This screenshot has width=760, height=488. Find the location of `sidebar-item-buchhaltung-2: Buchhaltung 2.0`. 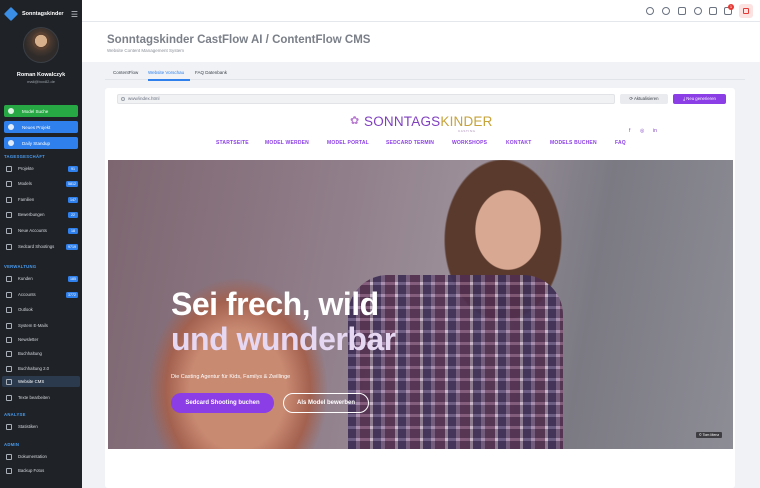

sidebar-item-buchhaltung-2: Buchhaltung 2.0 is located at coordinates (41, 368).